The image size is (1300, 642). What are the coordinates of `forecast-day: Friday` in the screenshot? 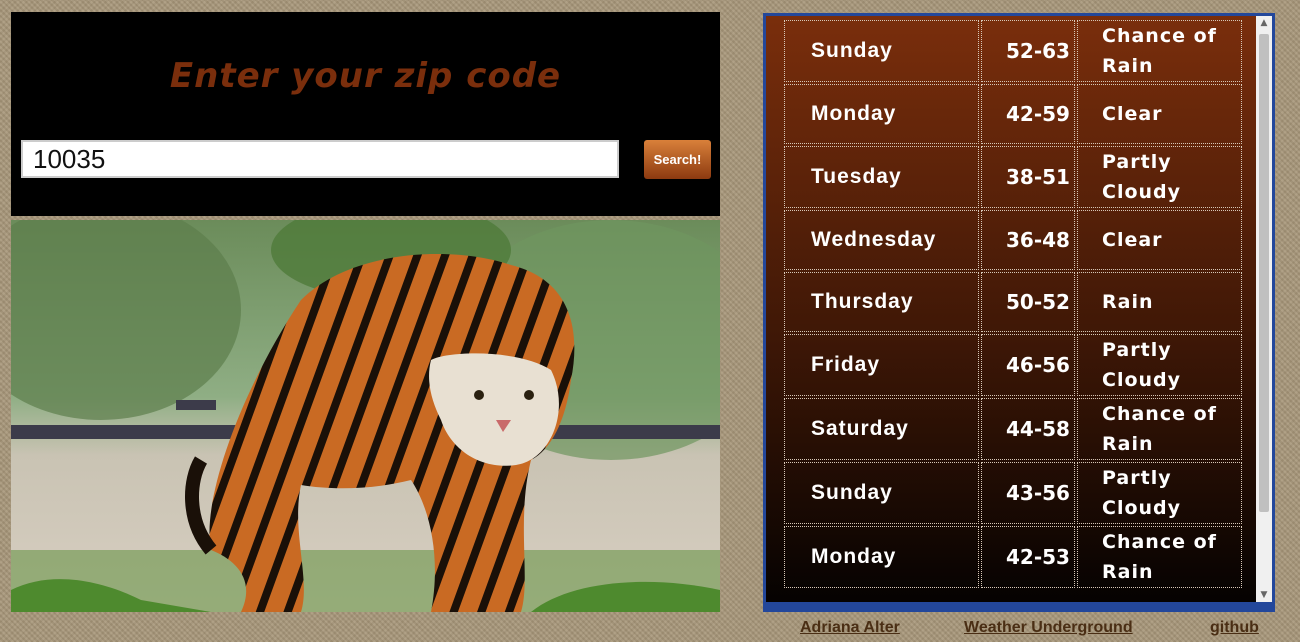 It's located at (881, 365).